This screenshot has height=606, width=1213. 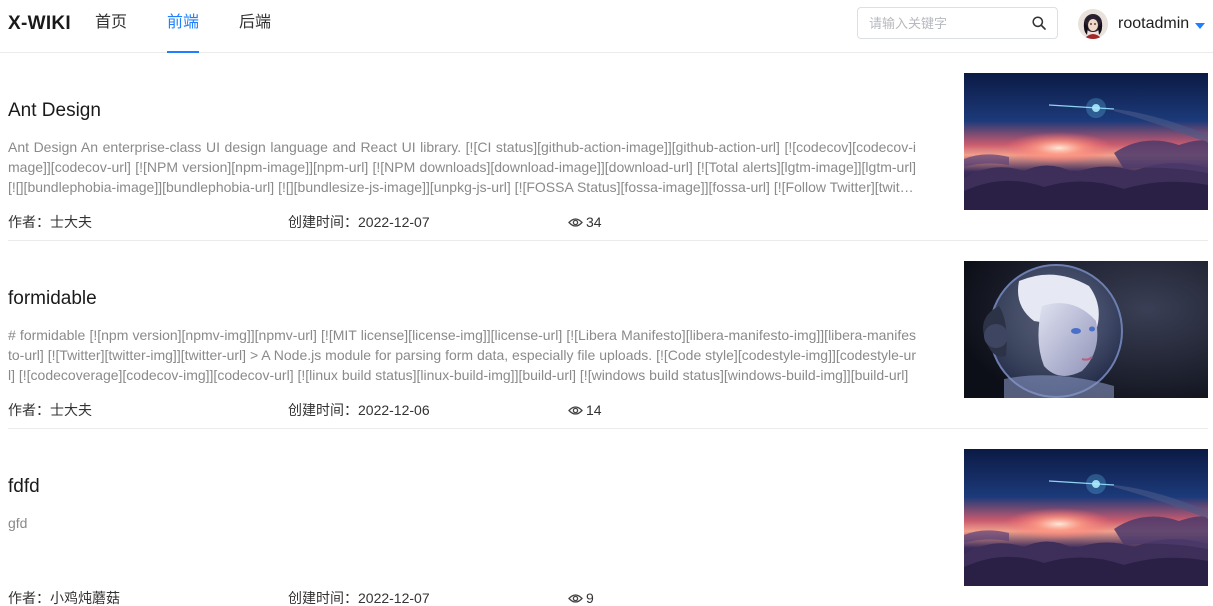 I want to click on search-icon, so click(x=1039, y=23).